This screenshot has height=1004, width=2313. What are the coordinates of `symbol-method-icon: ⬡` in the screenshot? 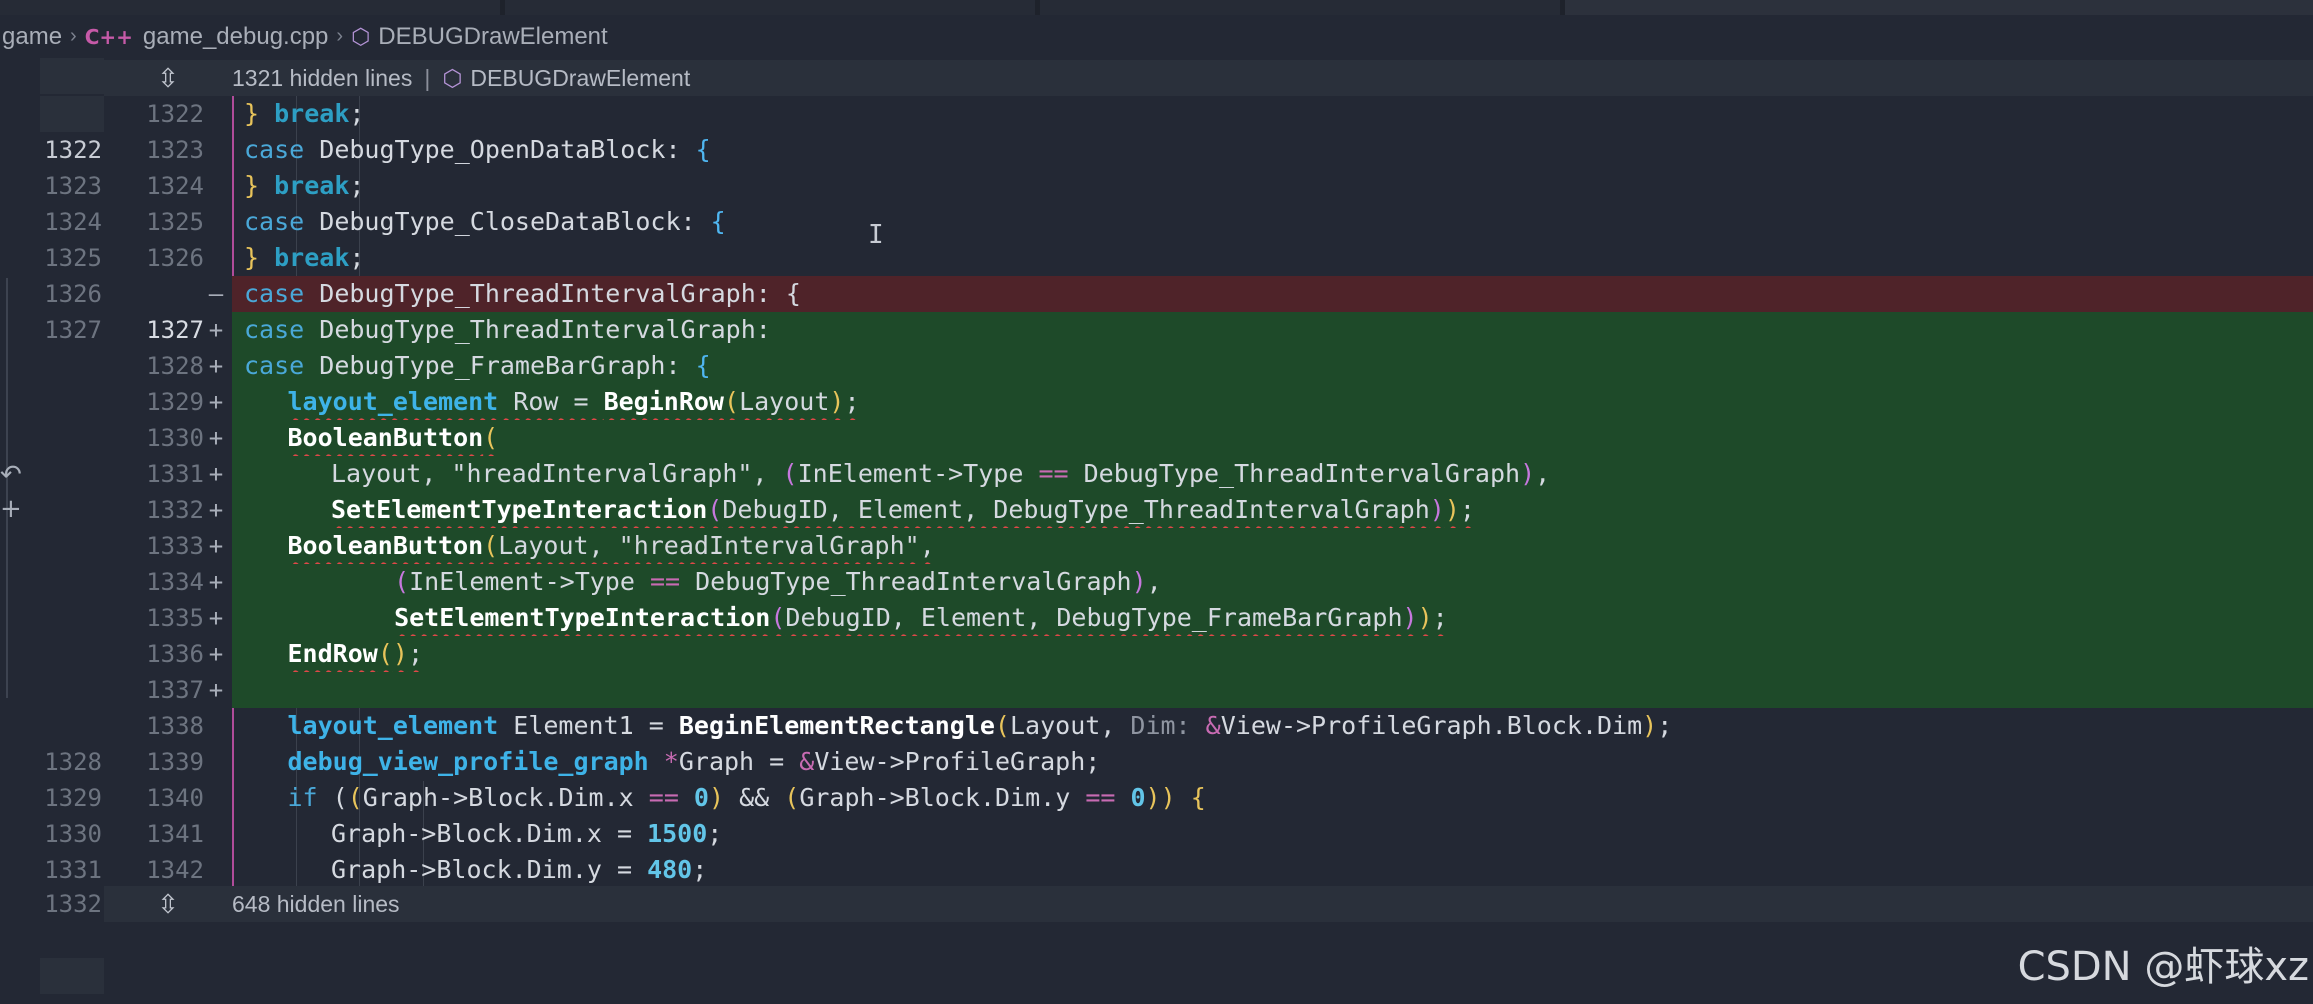 It's located at (452, 77).